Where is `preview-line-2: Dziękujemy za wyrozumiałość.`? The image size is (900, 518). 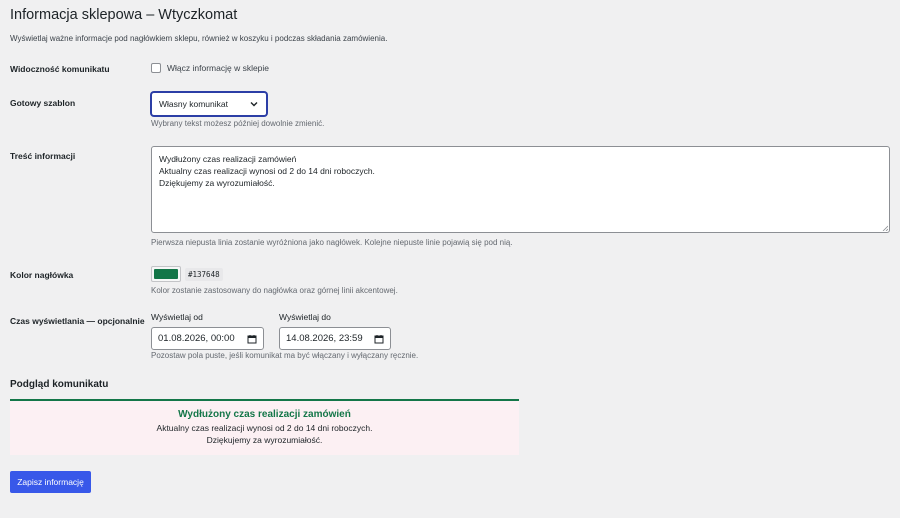 preview-line-2: Dziękujemy za wyrozumiałość. is located at coordinates (264, 440).